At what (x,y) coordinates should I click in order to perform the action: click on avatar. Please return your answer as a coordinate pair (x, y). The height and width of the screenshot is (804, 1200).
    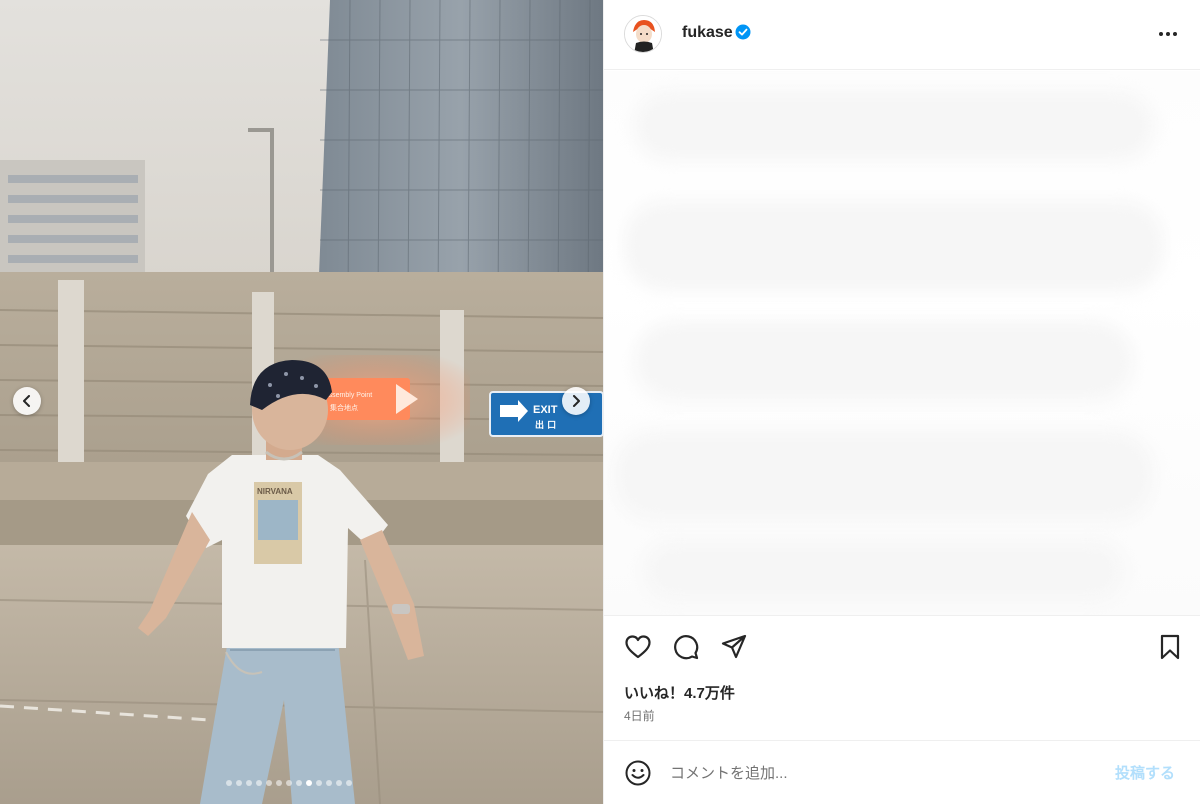
    Looking at the image, I should click on (643, 34).